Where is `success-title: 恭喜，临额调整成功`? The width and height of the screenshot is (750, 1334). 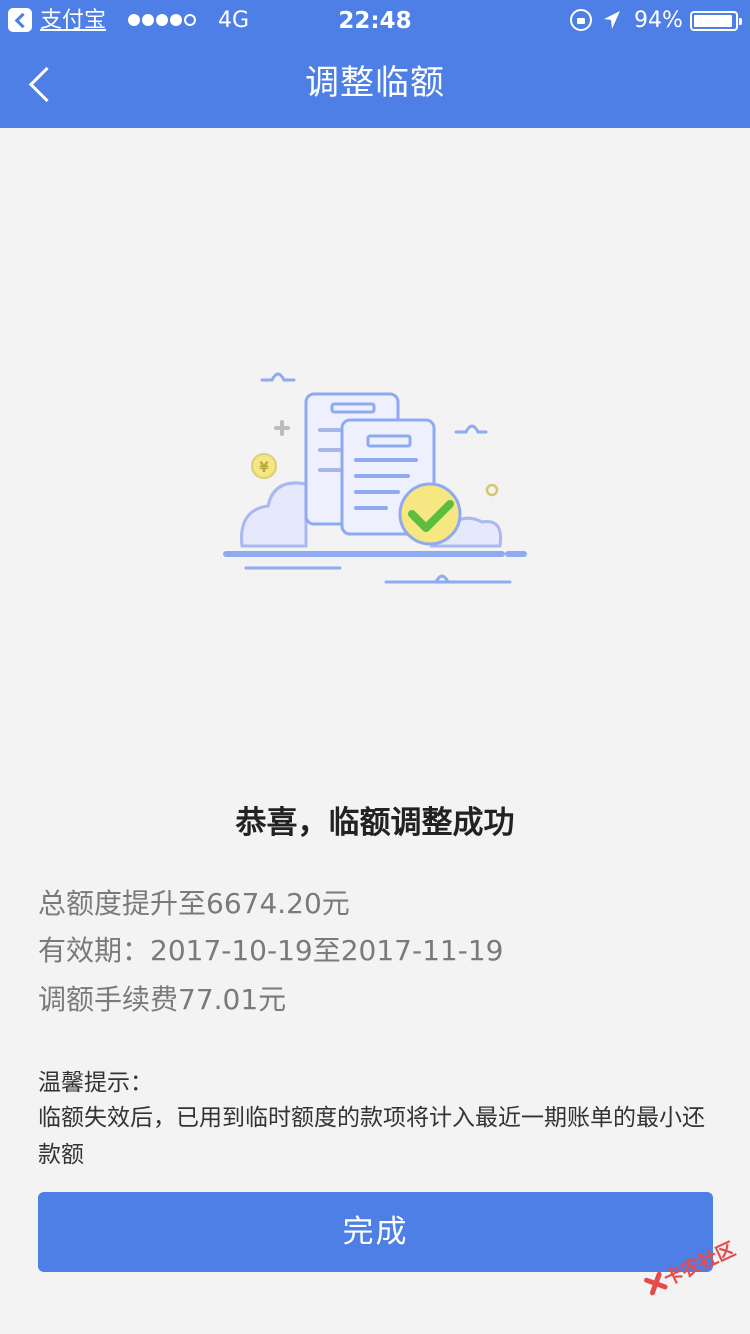 success-title: 恭喜，临额调整成功 is located at coordinates (375, 823).